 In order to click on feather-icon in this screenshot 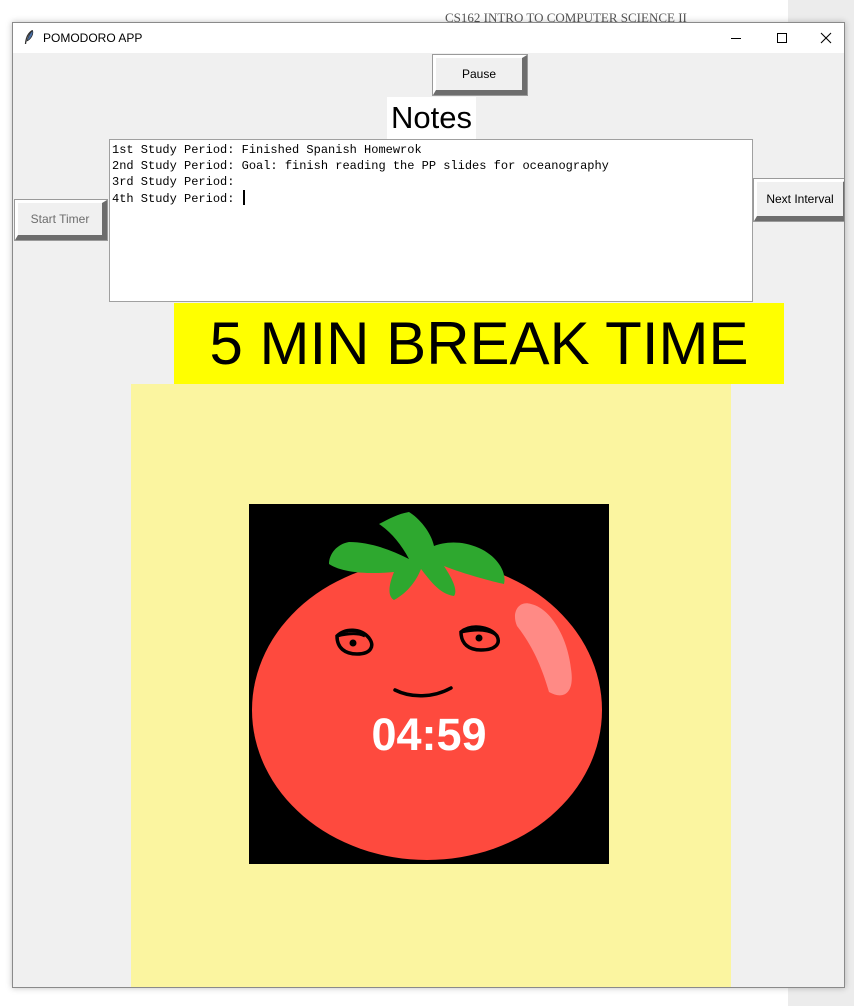, I will do `click(29, 37)`.